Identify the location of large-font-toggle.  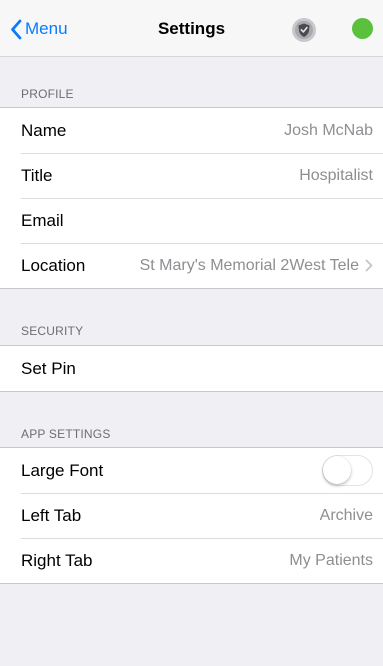
(347, 470).